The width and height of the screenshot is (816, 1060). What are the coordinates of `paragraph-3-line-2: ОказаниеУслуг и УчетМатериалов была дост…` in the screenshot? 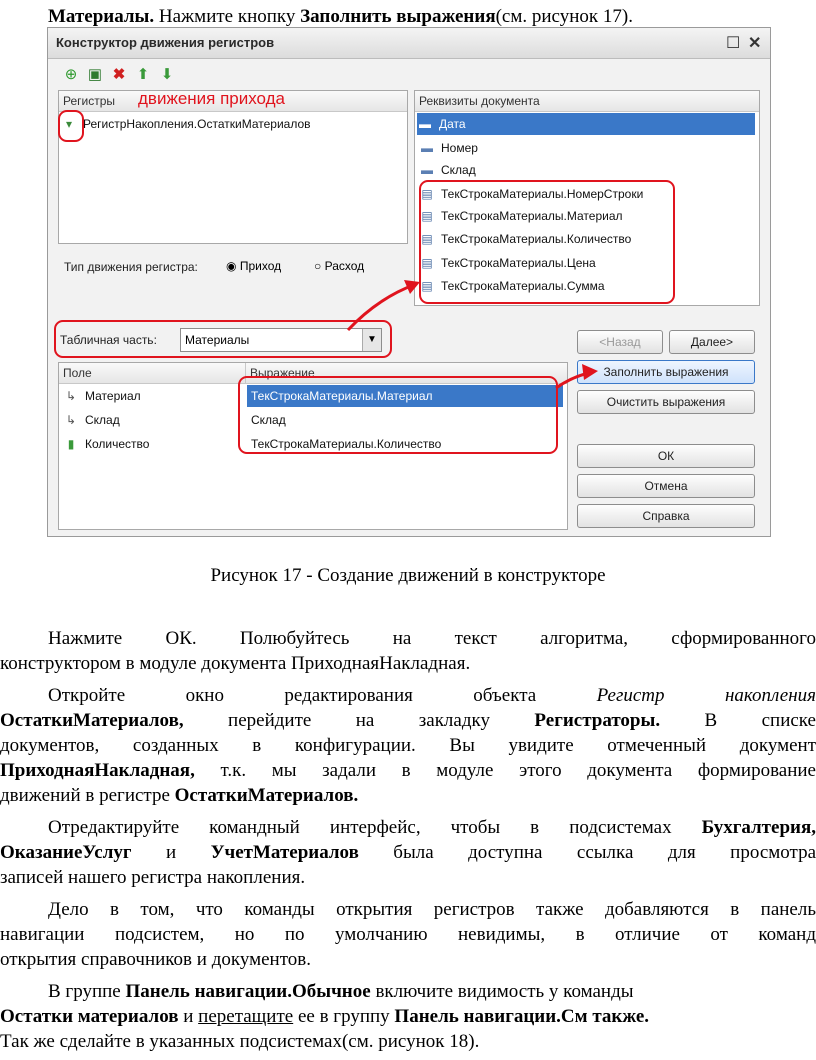 It's located at (408, 852).